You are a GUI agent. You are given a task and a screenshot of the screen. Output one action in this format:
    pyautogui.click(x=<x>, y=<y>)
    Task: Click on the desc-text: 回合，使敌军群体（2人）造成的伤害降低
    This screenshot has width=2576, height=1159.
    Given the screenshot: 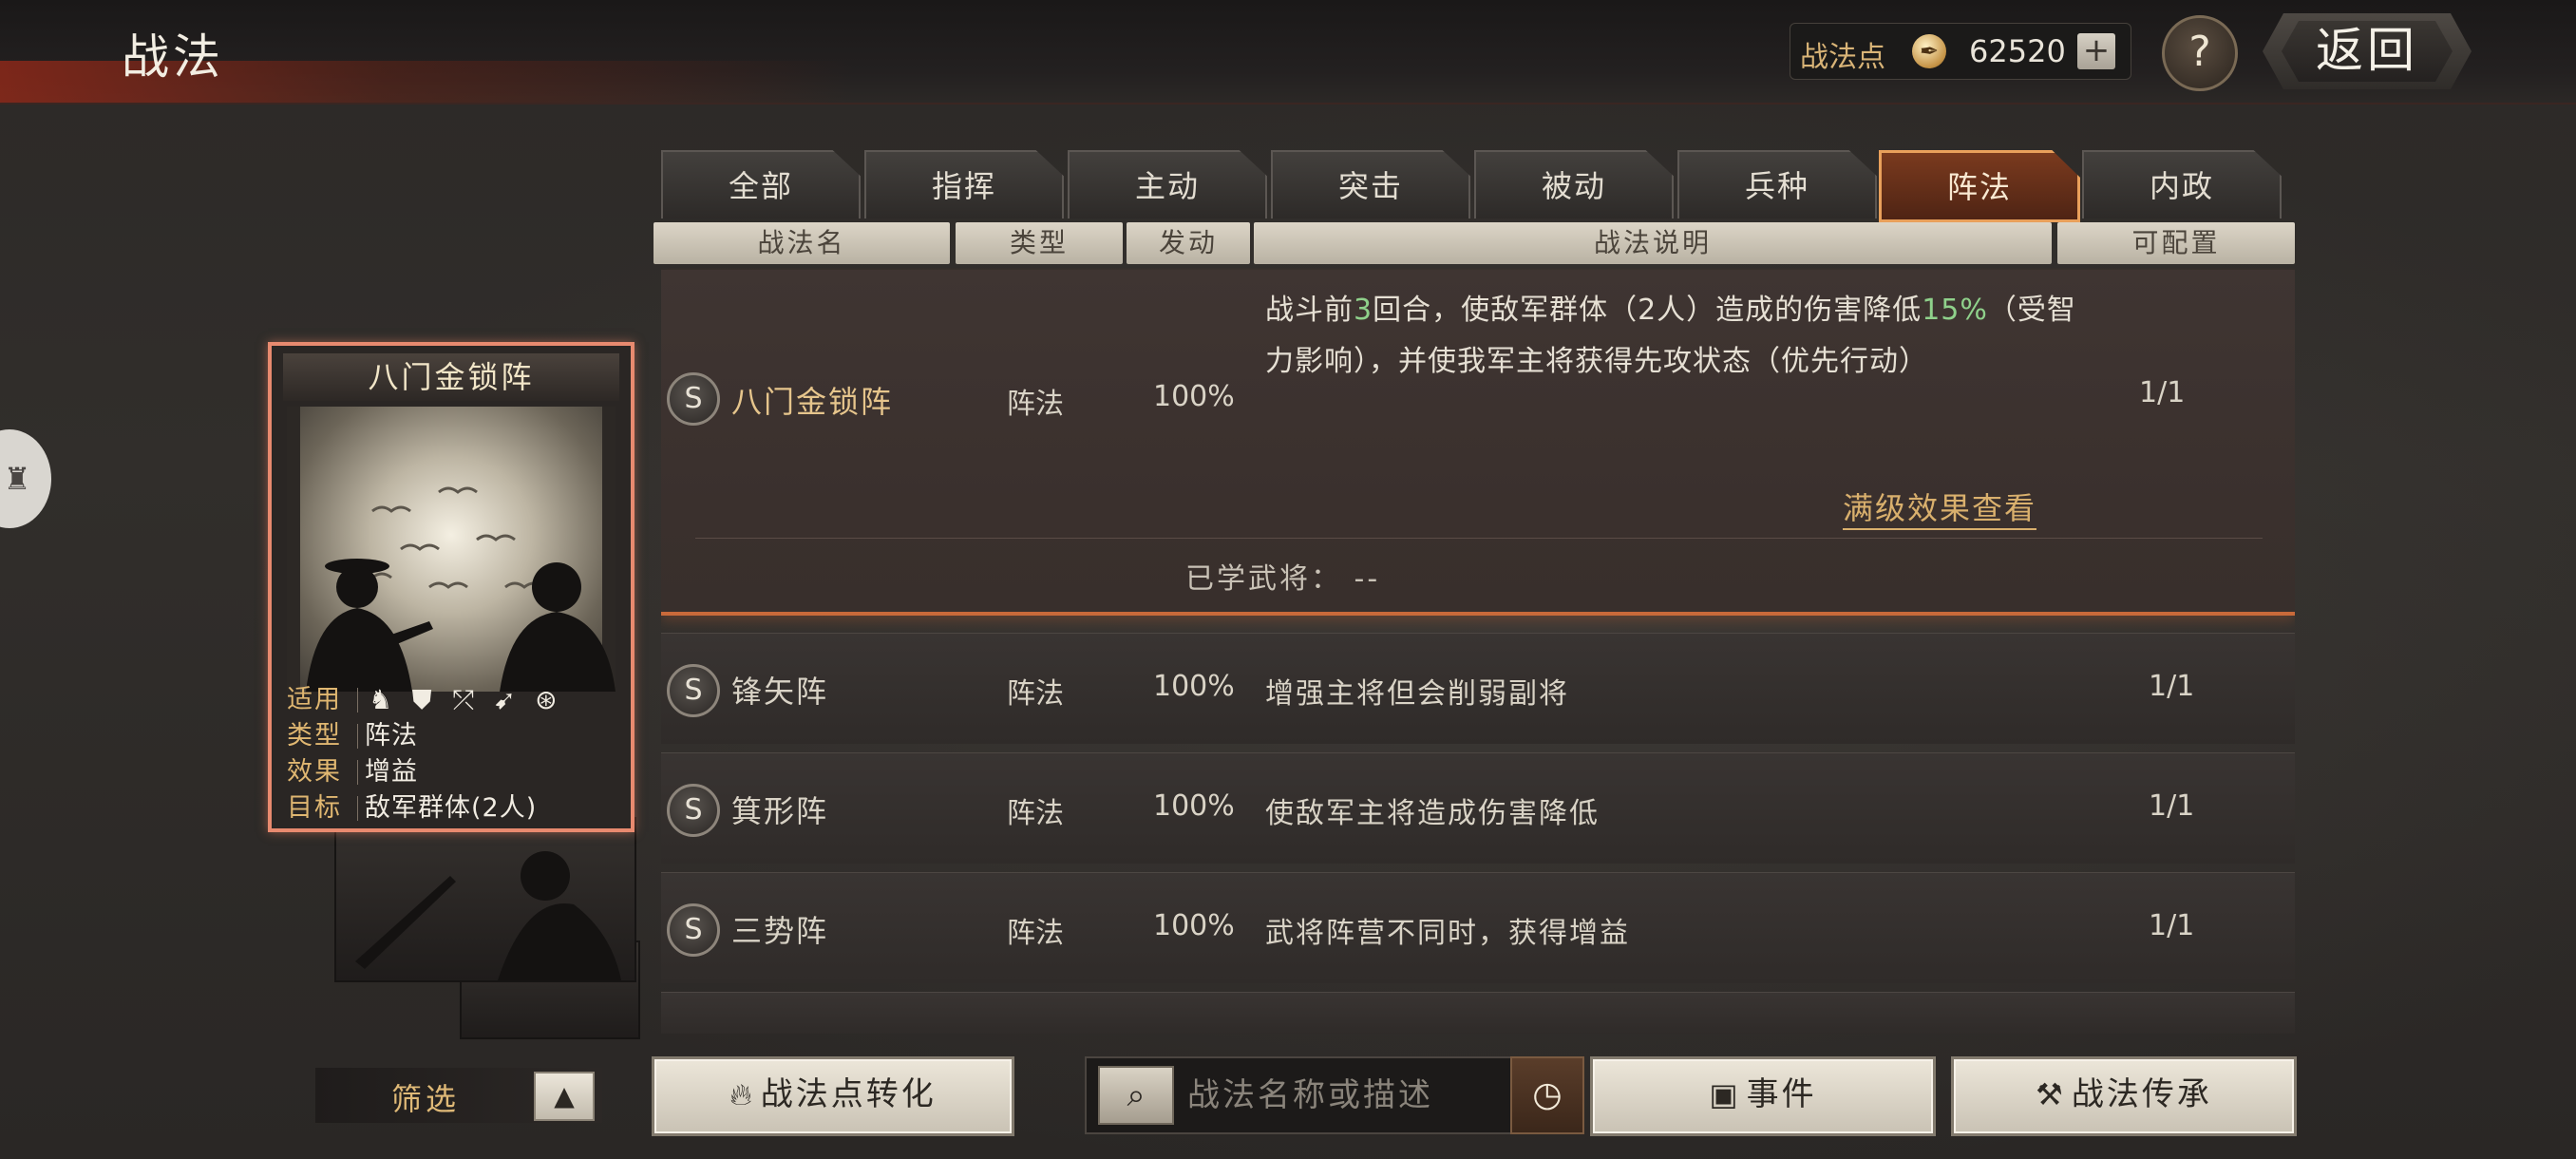 What is the action you would take?
    pyautogui.click(x=1648, y=310)
    